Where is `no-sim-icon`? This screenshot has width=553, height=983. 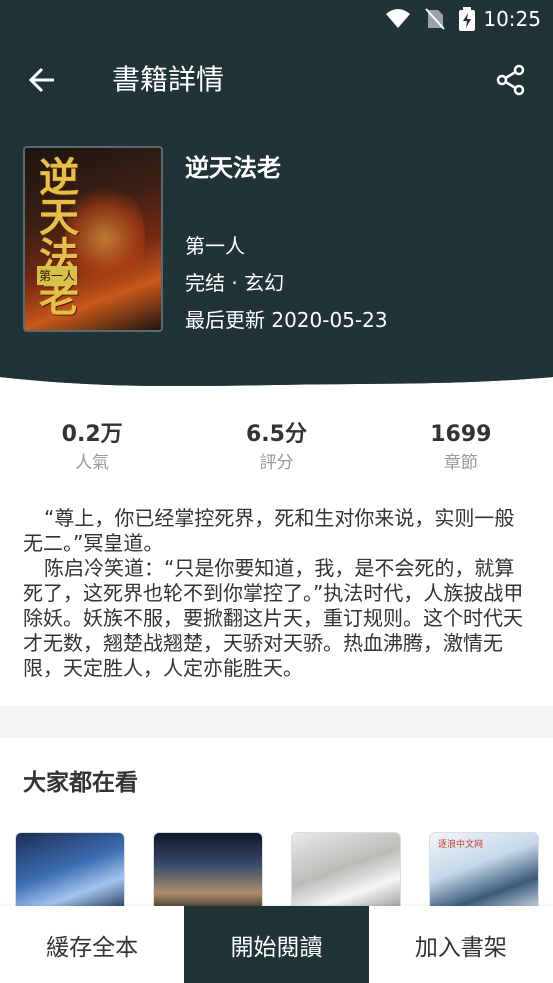
no-sim-icon is located at coordinates (435, 19).